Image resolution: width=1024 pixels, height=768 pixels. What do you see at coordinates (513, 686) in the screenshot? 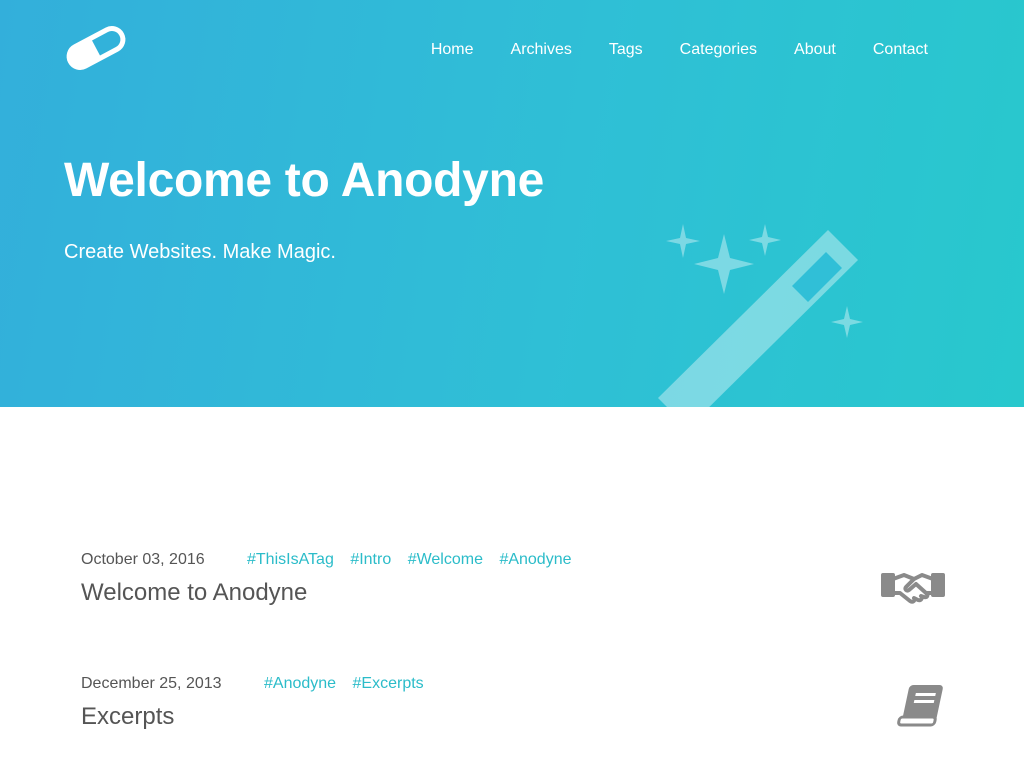
I see `post-meta: December 25, 2013 #Anodyne #Excerpts` at bounding box center [513, 686].